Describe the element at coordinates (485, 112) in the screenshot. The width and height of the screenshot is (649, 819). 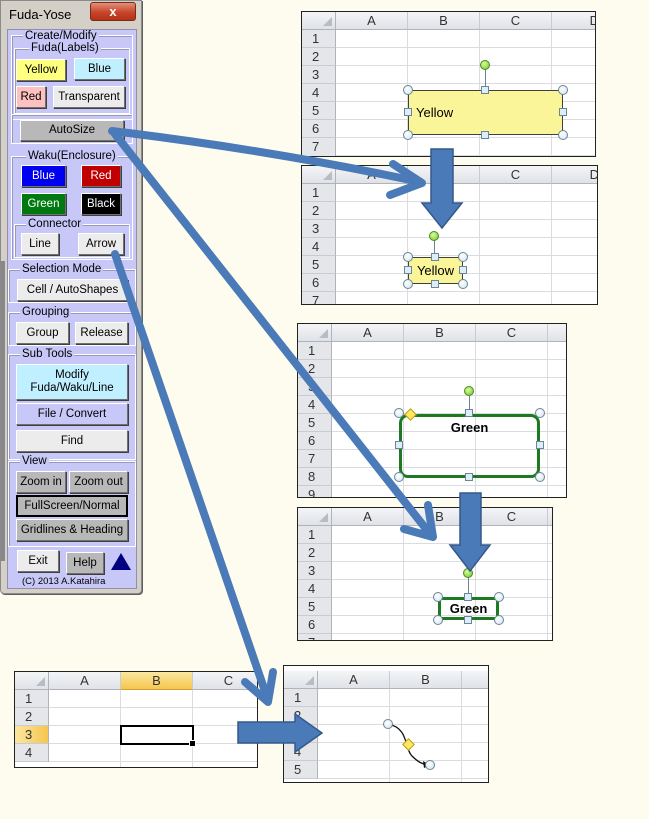
I see `fuda-yellow-shape: Yellow` at that location.